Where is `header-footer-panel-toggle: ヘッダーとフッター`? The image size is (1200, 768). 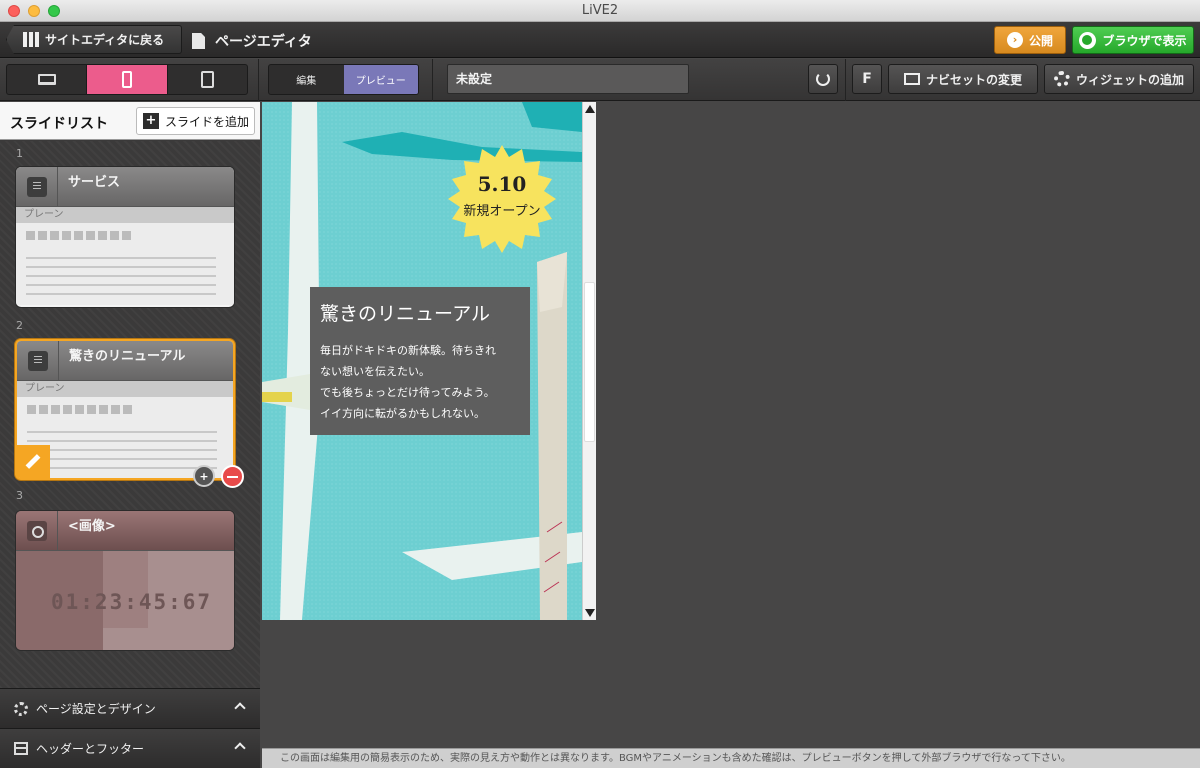 header-footer-panel-toggle: ヘッダーとフッター is located at coordinates (130, 748).